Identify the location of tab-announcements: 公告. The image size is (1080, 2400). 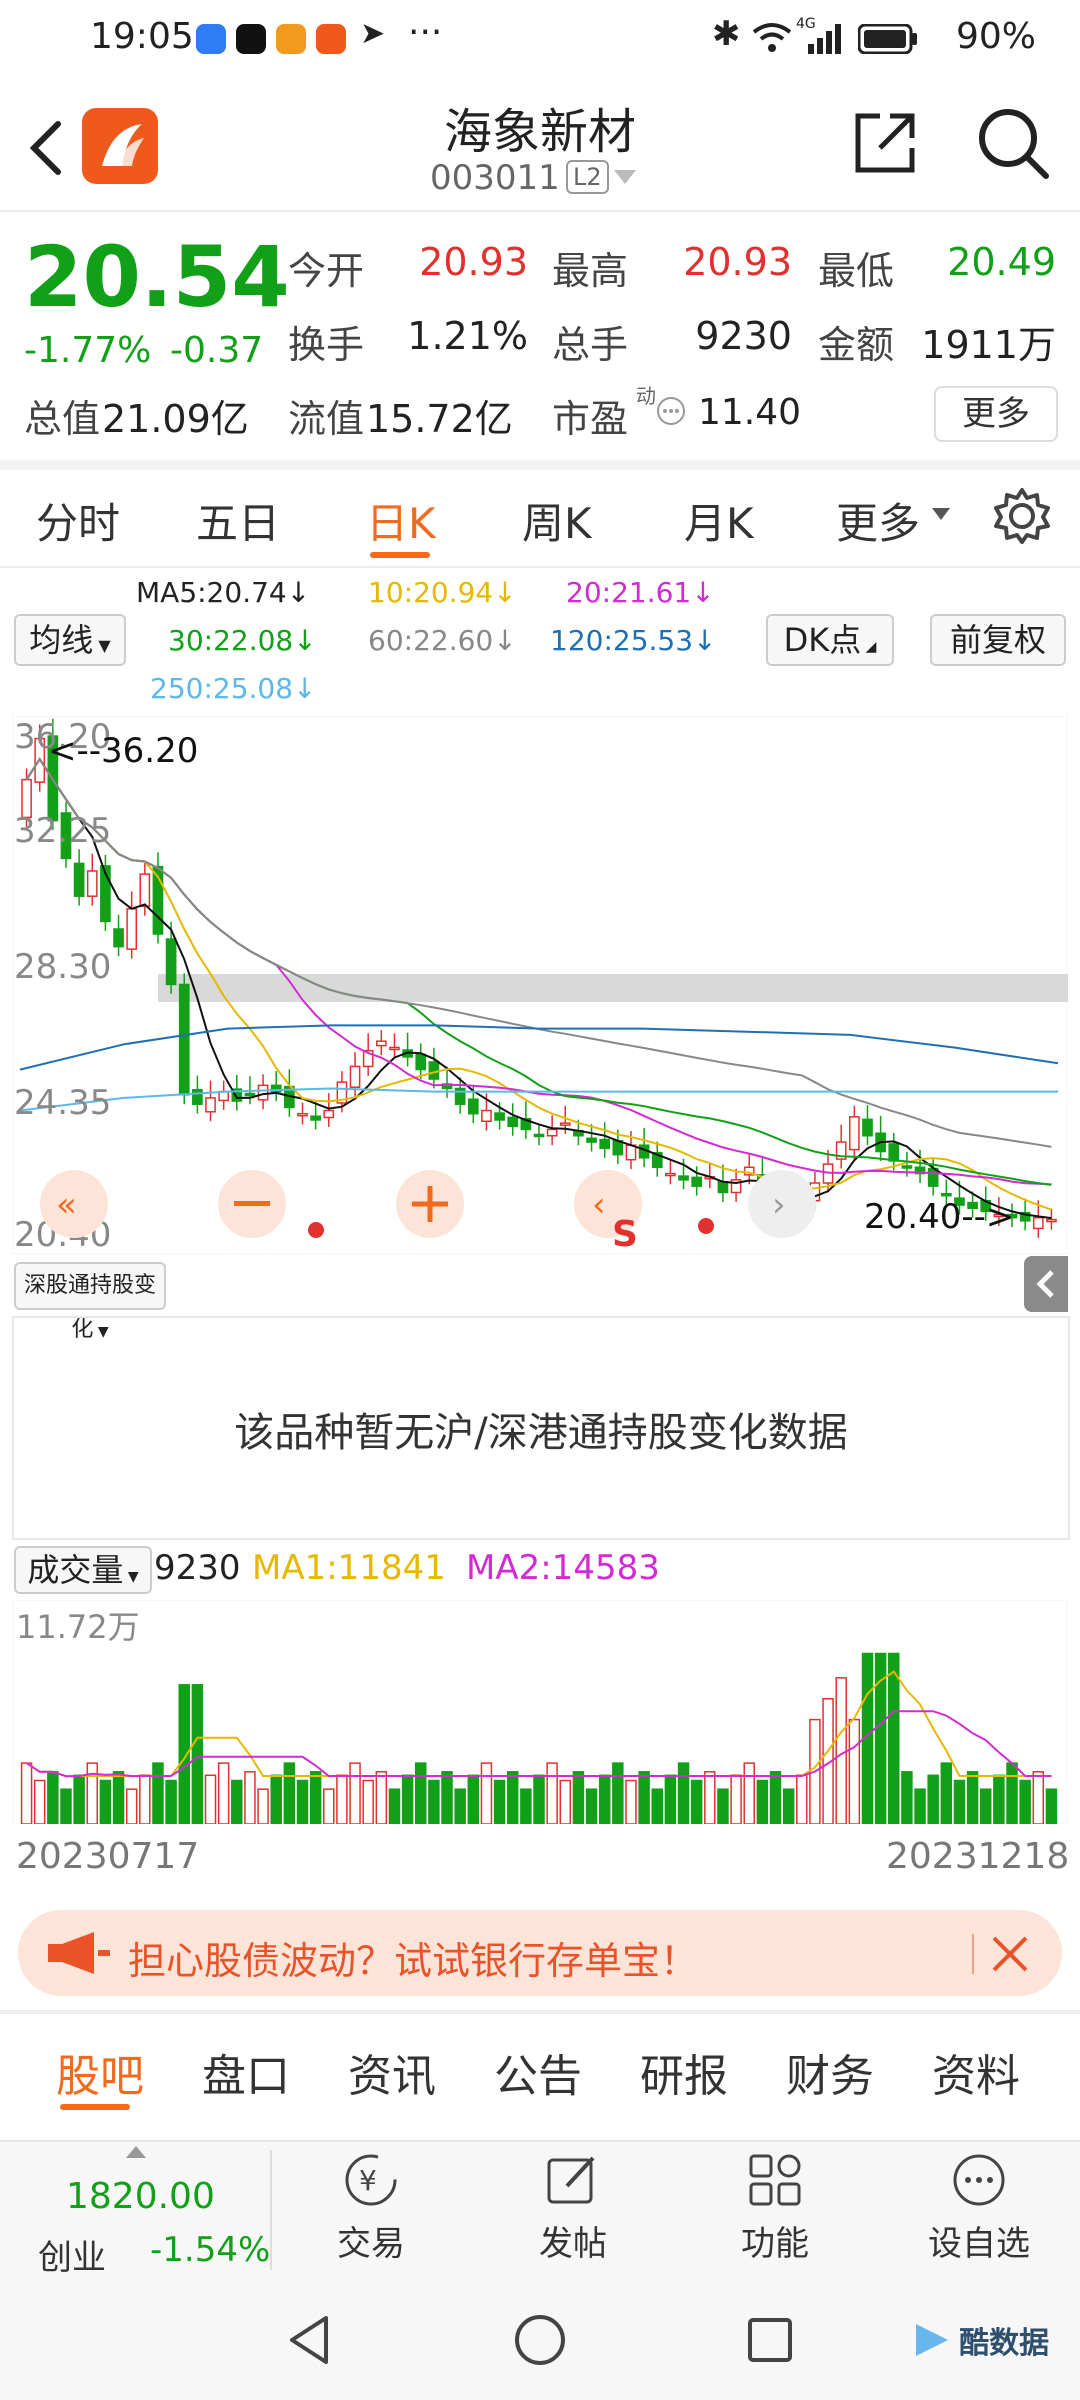
(538, 2072).